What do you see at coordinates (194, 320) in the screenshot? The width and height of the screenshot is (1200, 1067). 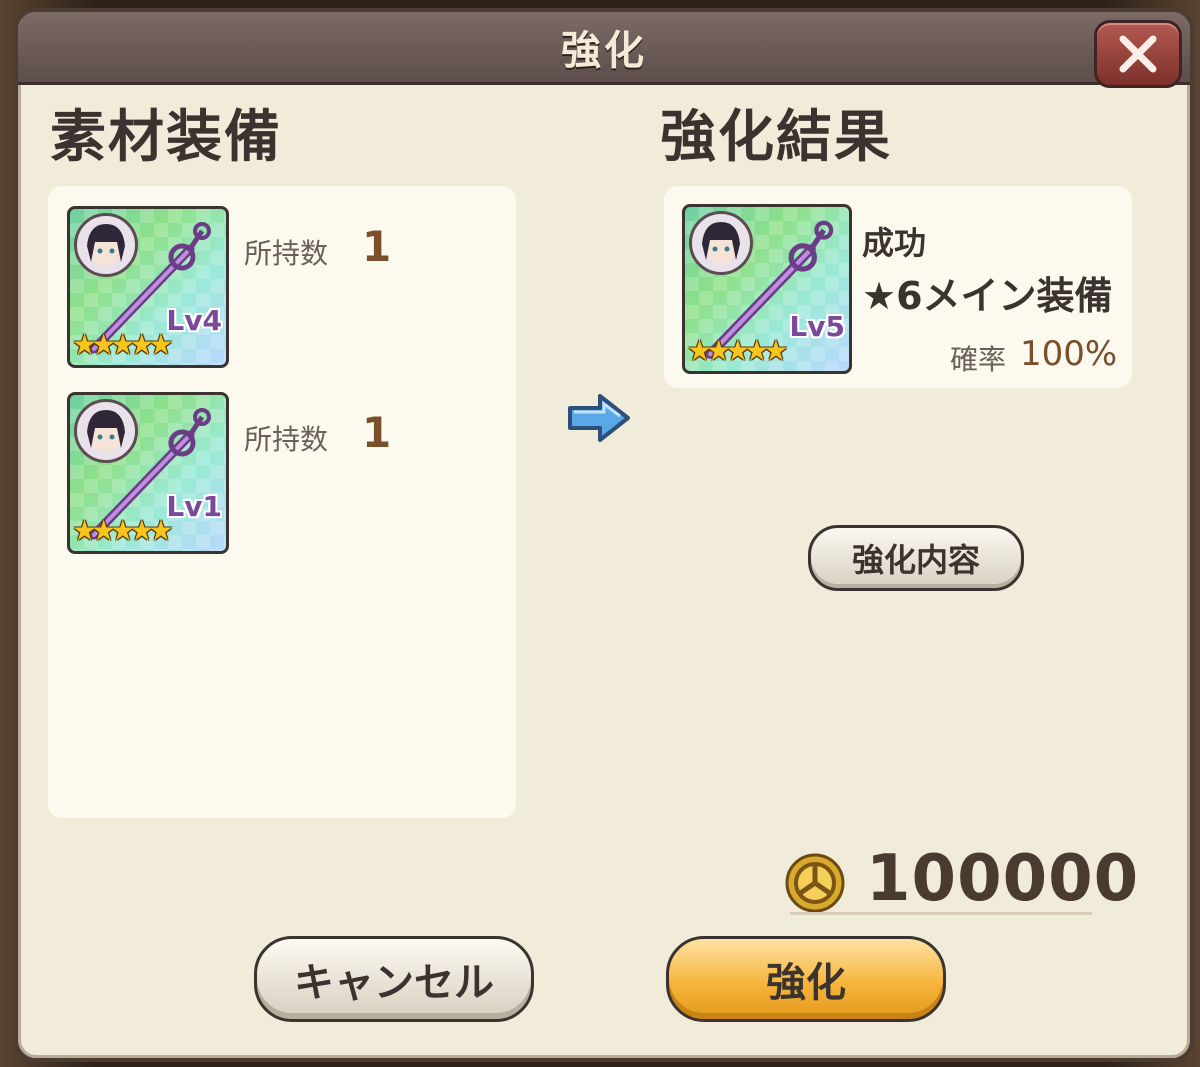 I see `item-level: Lv4` at bounding box center [194, 320].